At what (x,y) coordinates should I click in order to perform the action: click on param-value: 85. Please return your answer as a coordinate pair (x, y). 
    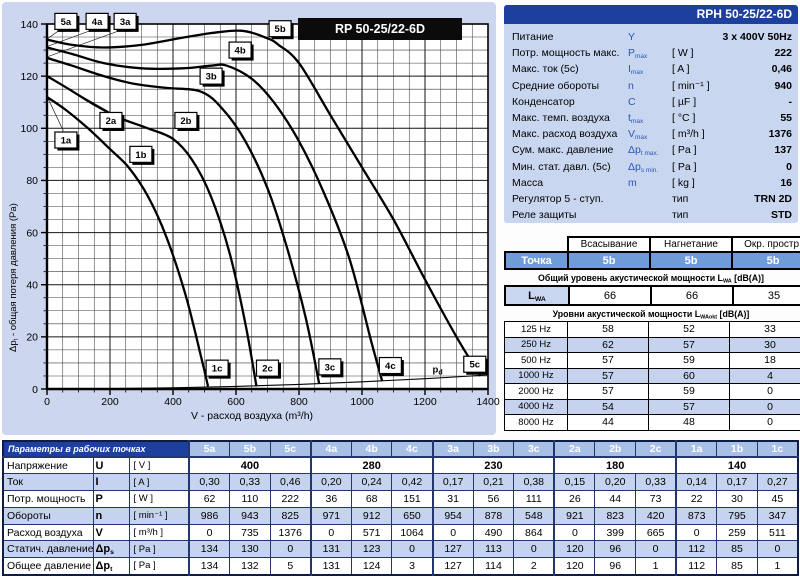
    Looking at the image, I should click on (737, 549).